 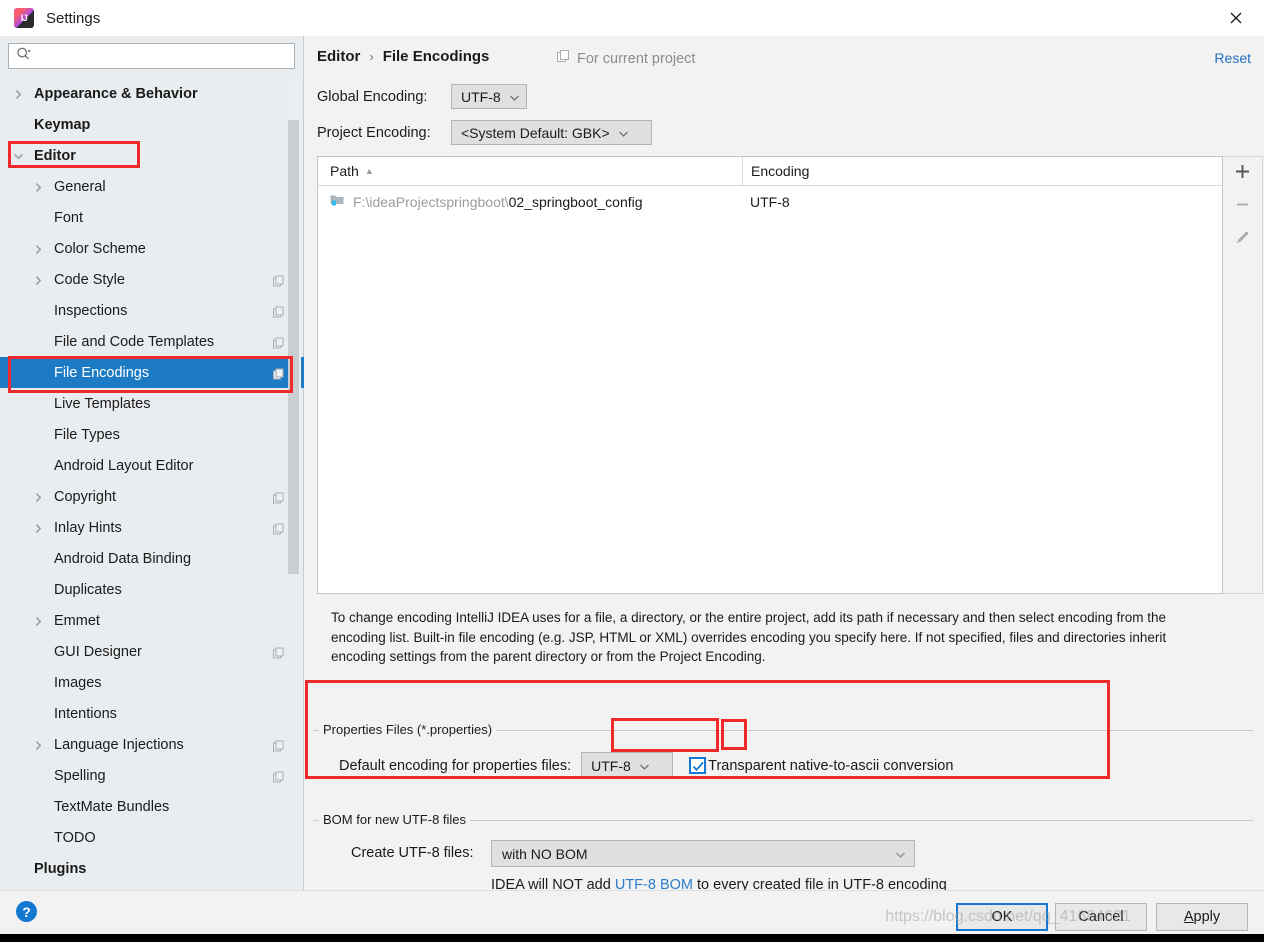 I want to click on sidebar-scrollbar-track, so click(x=294, y=326).